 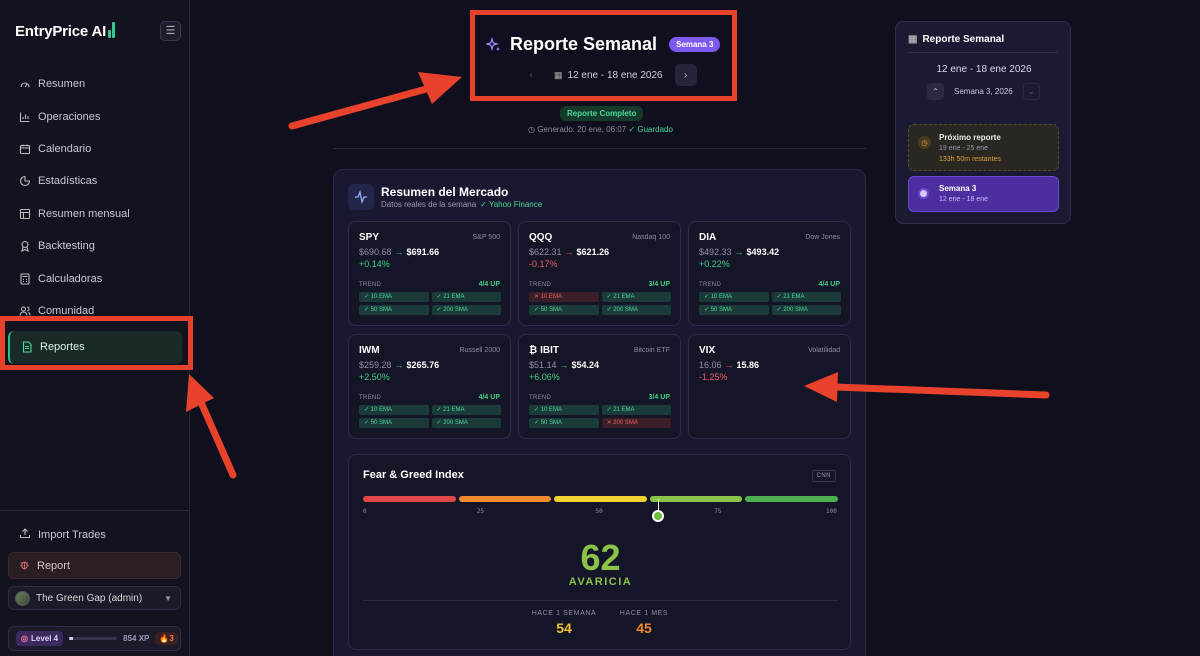 I want to click on sidebar-item-calculadoras: Calculadoras, so click(x=95, y=278).